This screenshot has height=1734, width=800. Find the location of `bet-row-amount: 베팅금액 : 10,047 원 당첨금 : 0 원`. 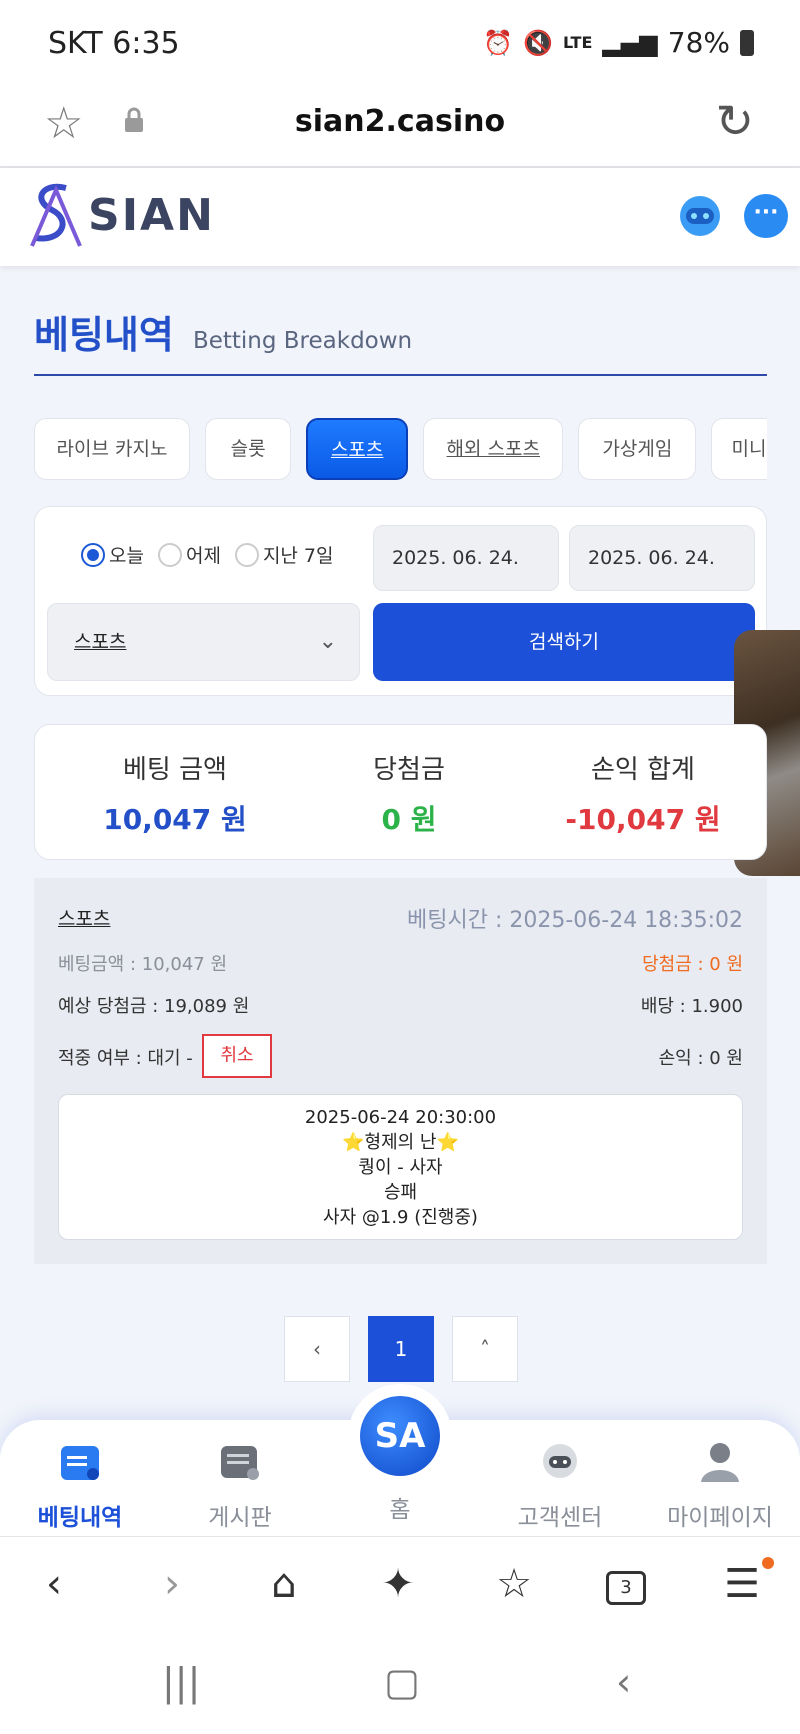

bet-row-amount: 베팅금액 : 10,047 원 당첨금 : 0 원 is located at coordinates (400, 963).